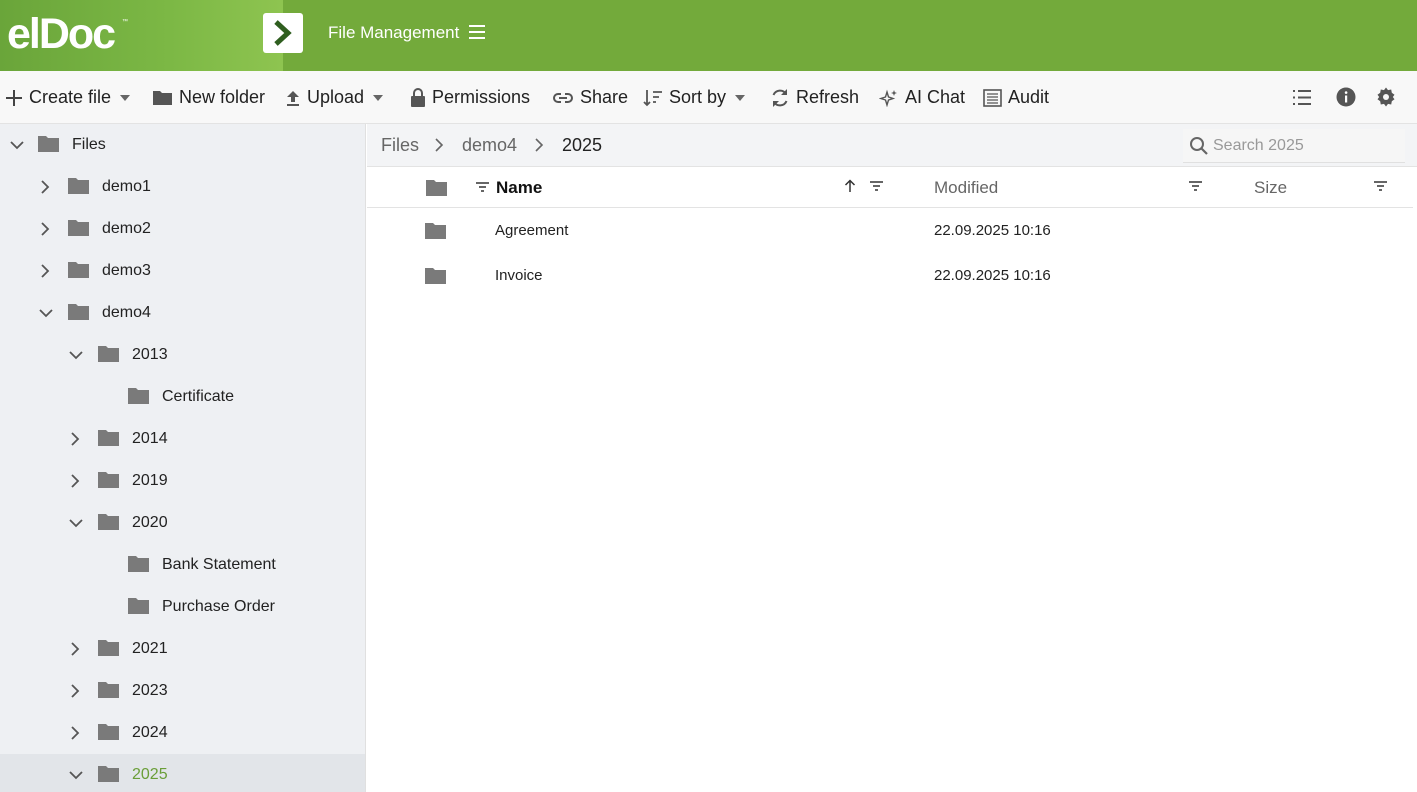 The width and height of the screenshot is (1417, 792). I want to click on sort-ascending-icon, so click(850, 186).